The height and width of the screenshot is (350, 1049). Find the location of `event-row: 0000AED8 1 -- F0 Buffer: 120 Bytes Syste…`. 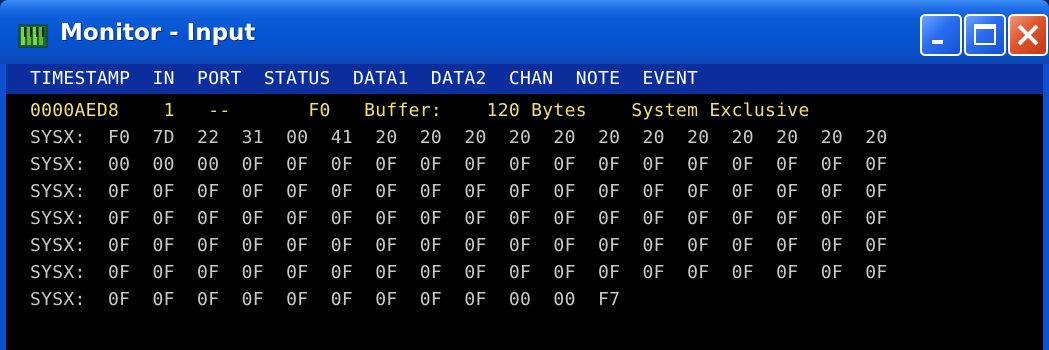

event-row: 0000AED8 1 -- F0 Buffer: 120 Bytes Syste… is located at coordinates (420, 110).